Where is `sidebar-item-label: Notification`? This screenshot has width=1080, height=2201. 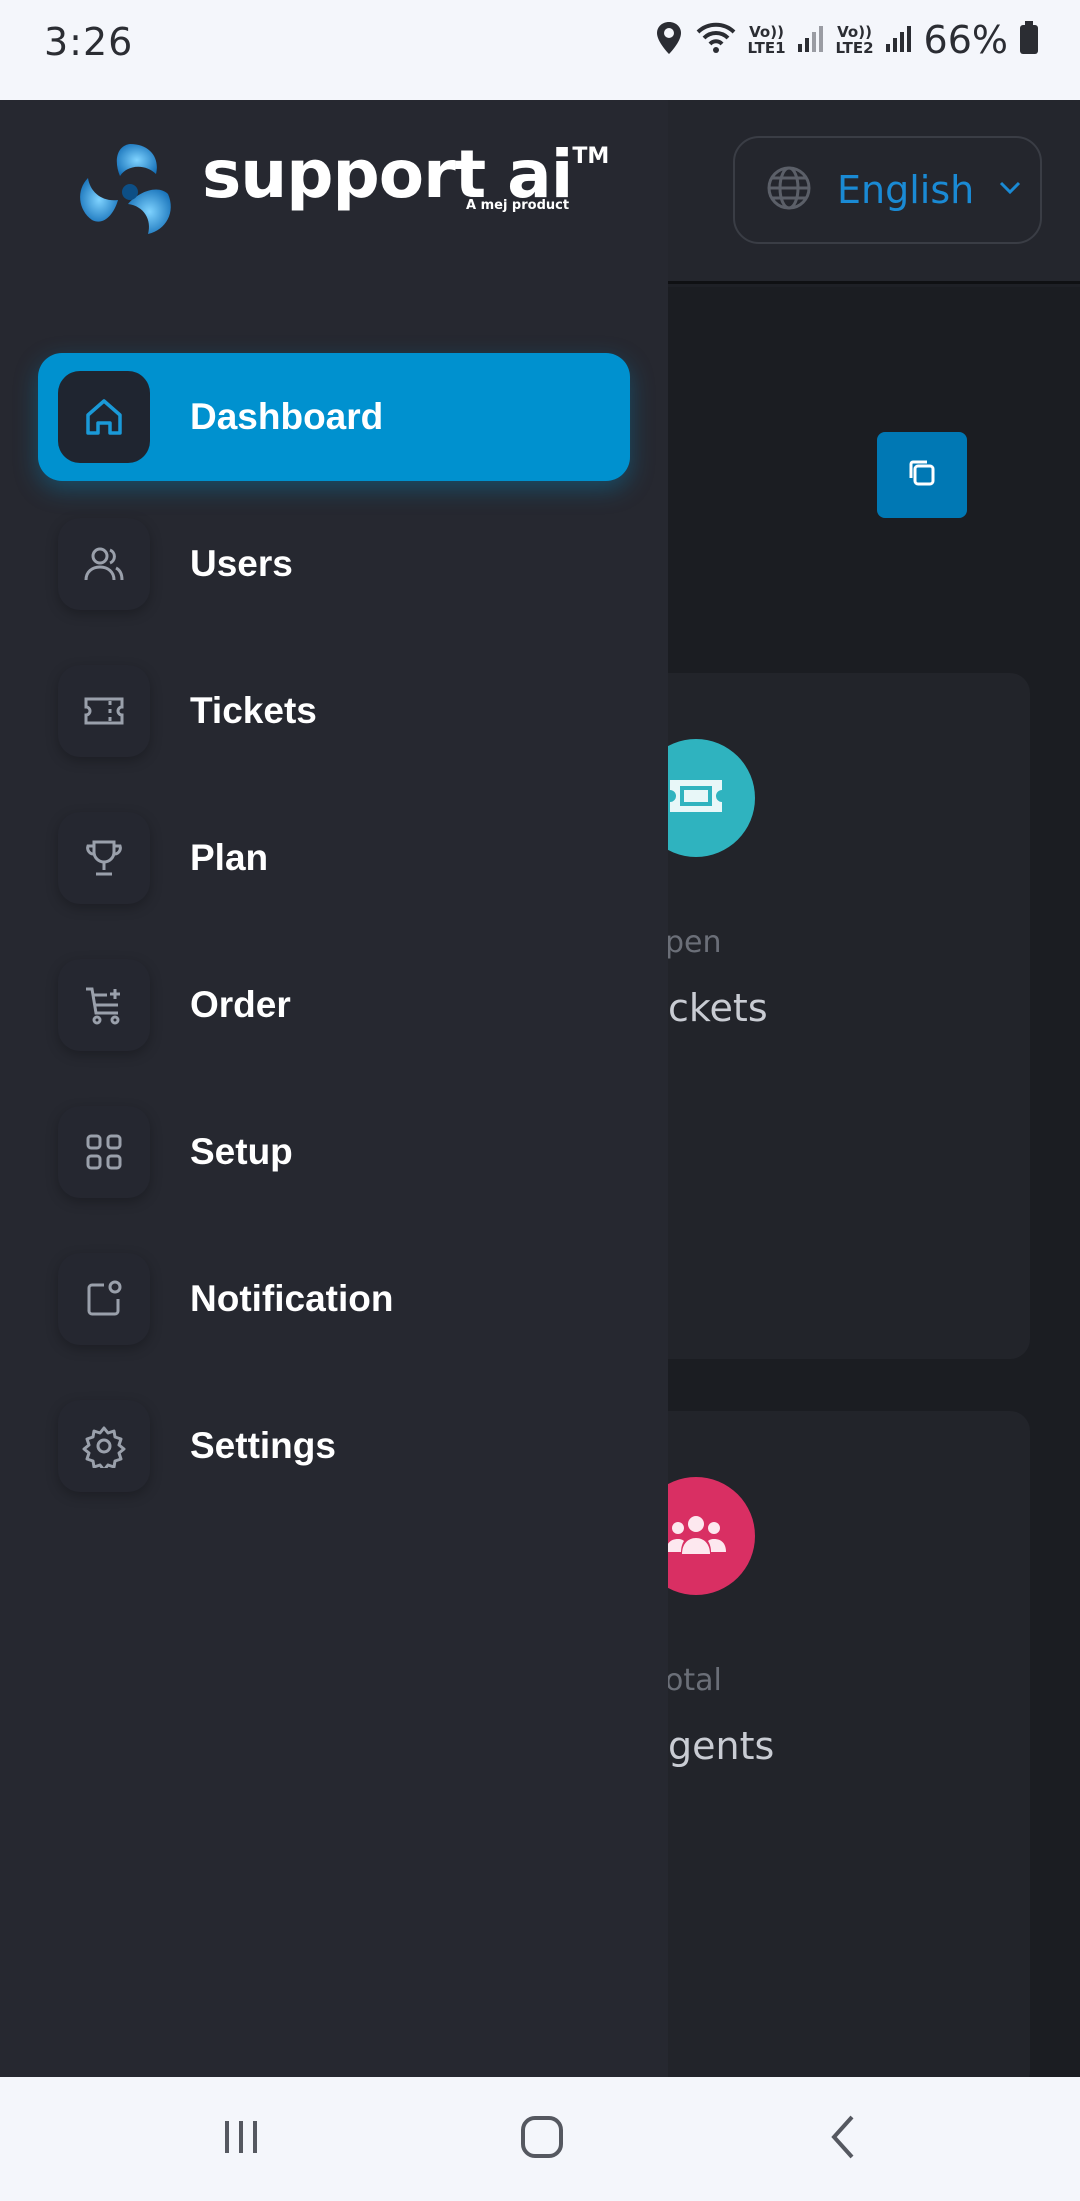 sidebar-item-label: Notification is located at coordinates (292, 1298).